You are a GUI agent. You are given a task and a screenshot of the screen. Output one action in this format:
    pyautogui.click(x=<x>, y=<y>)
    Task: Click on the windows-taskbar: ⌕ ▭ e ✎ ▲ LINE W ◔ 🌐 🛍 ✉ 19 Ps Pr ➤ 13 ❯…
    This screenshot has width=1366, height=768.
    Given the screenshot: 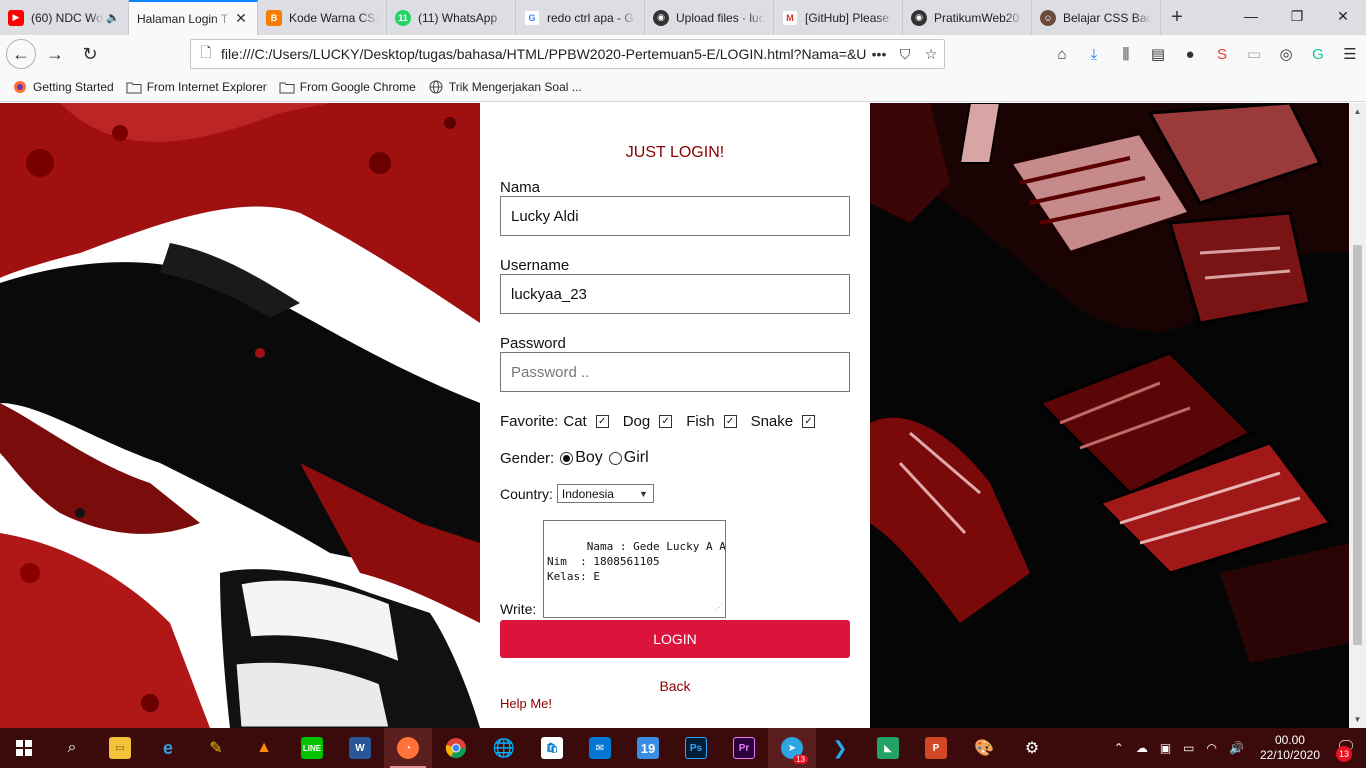 What is the action you would take?
    pyautogui.click(x=683, y=748)
    